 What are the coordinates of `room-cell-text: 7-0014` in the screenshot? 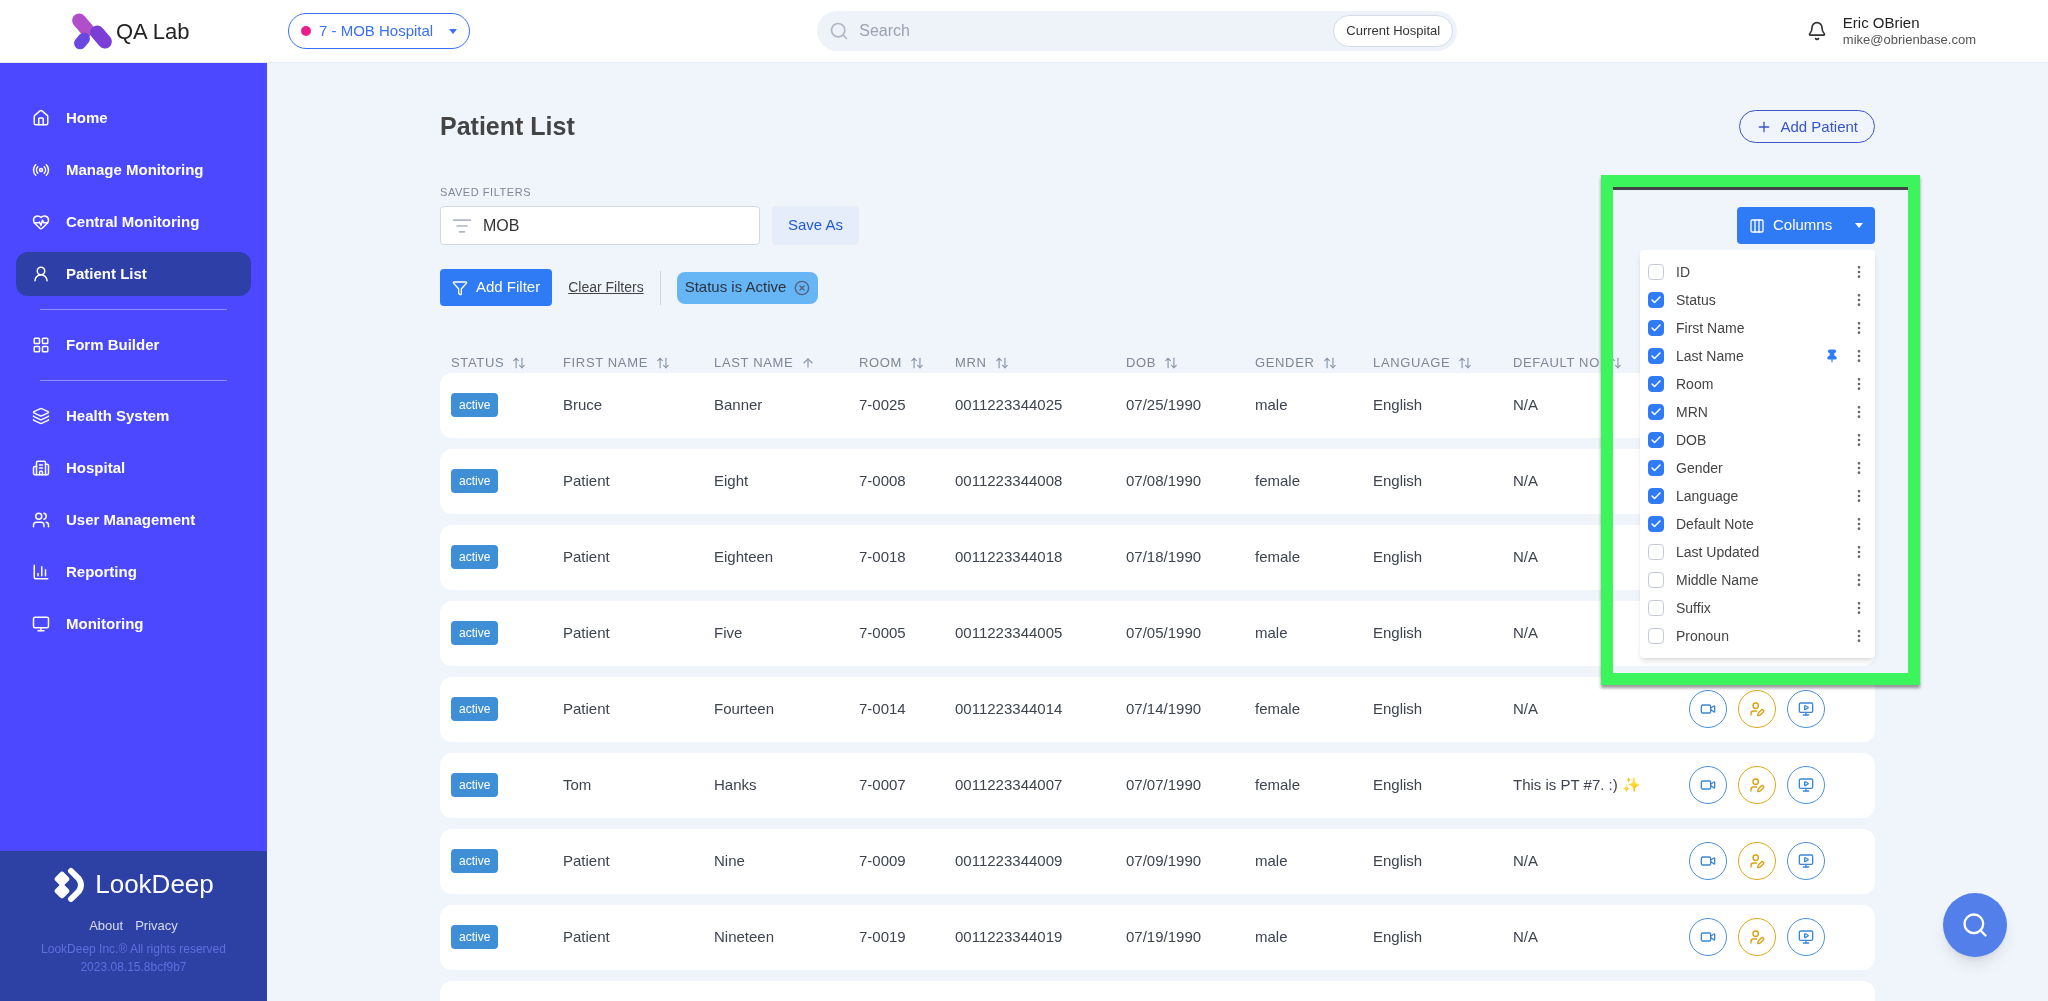 It's located at (882, 708).